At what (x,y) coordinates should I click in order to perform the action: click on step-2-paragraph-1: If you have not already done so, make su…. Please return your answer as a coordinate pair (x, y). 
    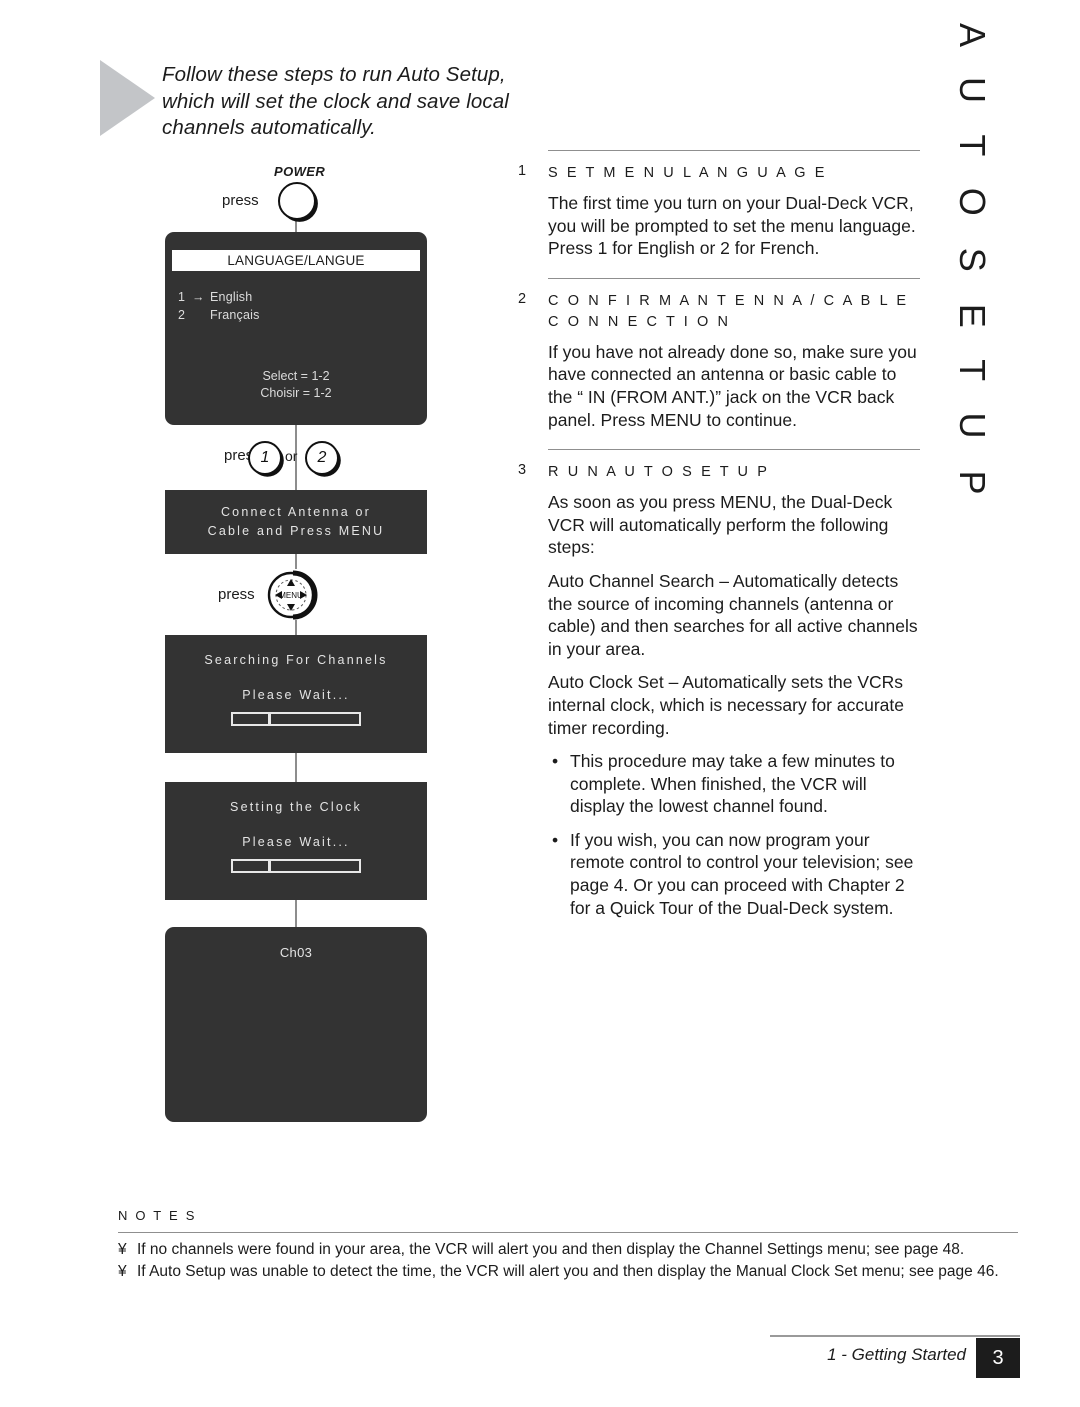
    Looking at the image, I should click on (732, 385).